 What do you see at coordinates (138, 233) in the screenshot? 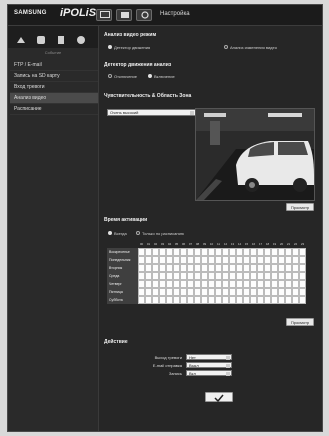
I see `radio-schedule-only` at bounding box center [138, 233].